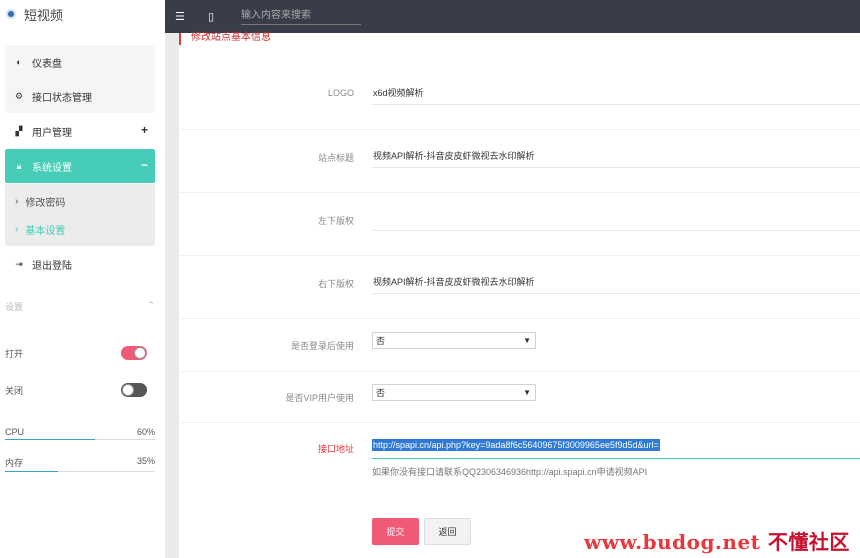 The height and width of the screenshot is (558, 860). Describe the element at coordinates (319, 398) in the screenshot. I see `field-label-vip-required: 是否VIP用户使用` at that location.